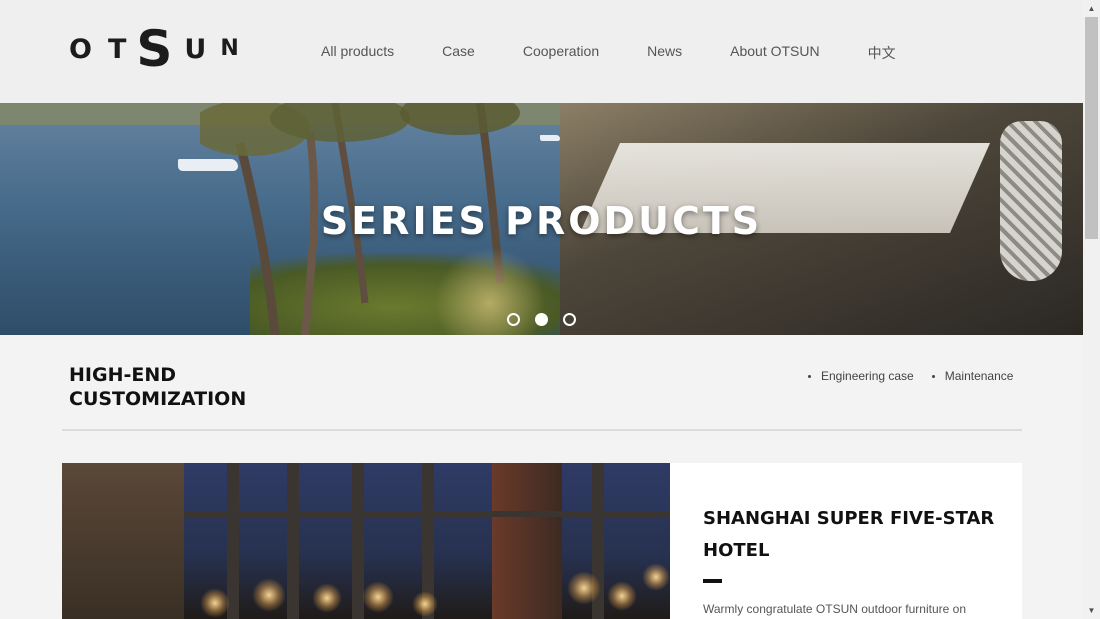 Image resolution: width=1100 pixels, height=619 pixels. What do you see at coordinates (527, 541) in the screenshot?
I see `case-image-right-wall` at bounding box center [527, 541].